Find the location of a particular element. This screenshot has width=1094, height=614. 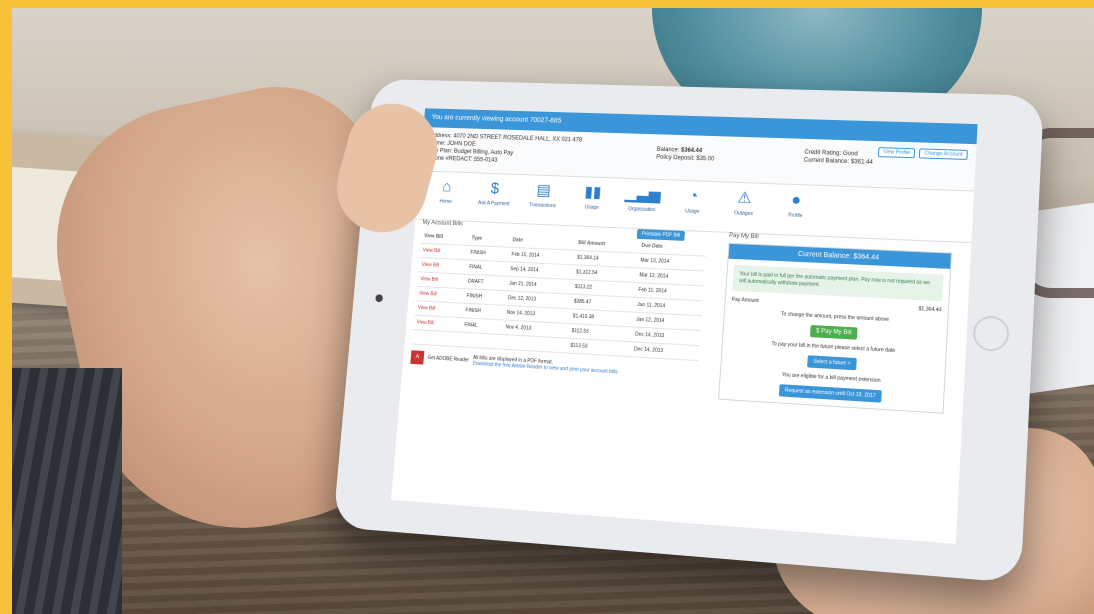

balance-block: Balance: $364.44 Policy Deposit: $35.00 is located at coordinates (685, 154).